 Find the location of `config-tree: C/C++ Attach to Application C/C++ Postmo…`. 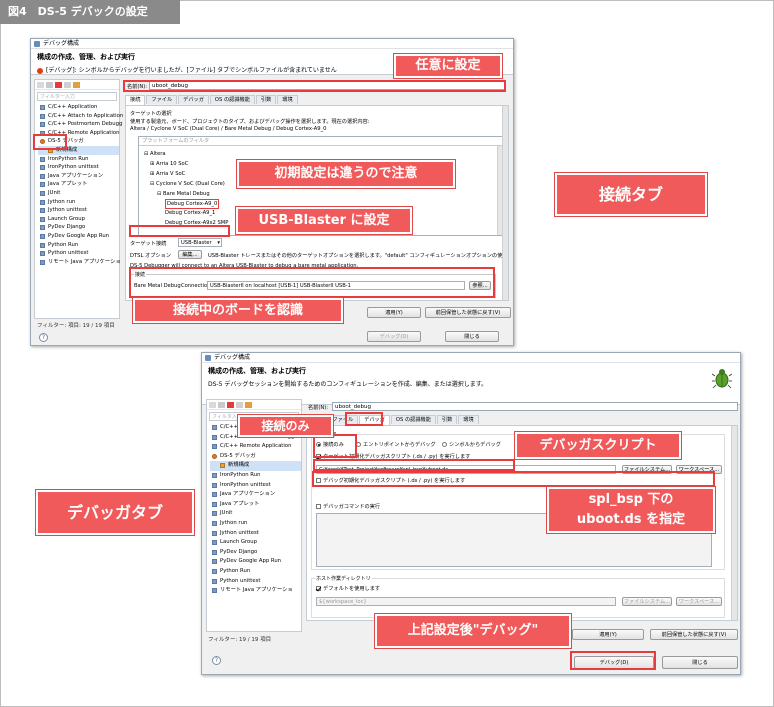

config-tree: C/C++ Attach to Application C/C++ Postmo… is located at coordinates (254, 509).